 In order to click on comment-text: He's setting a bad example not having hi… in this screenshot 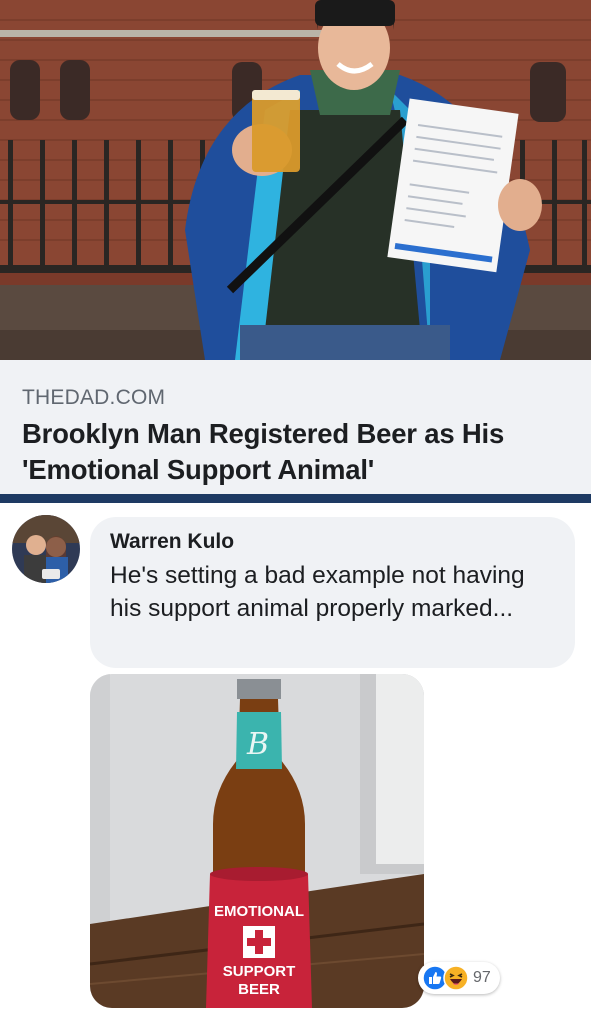, I will do `click(317, 592)`.